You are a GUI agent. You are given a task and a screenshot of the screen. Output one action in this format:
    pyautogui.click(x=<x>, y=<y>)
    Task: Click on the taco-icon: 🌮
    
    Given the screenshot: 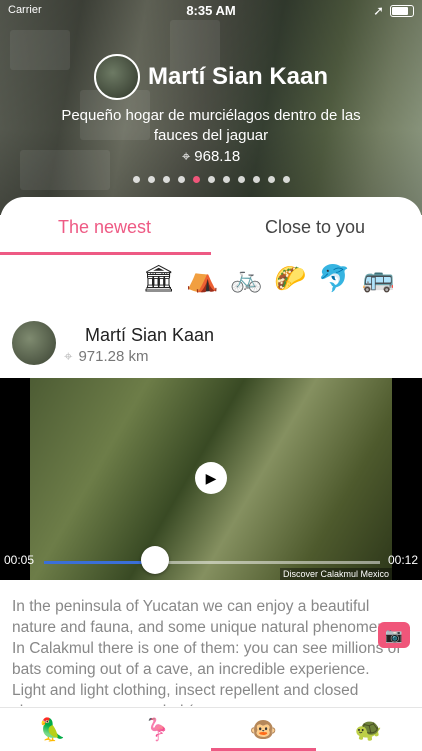 What is the action you would take?
    pyautogui.click(x=290, y=278)
    